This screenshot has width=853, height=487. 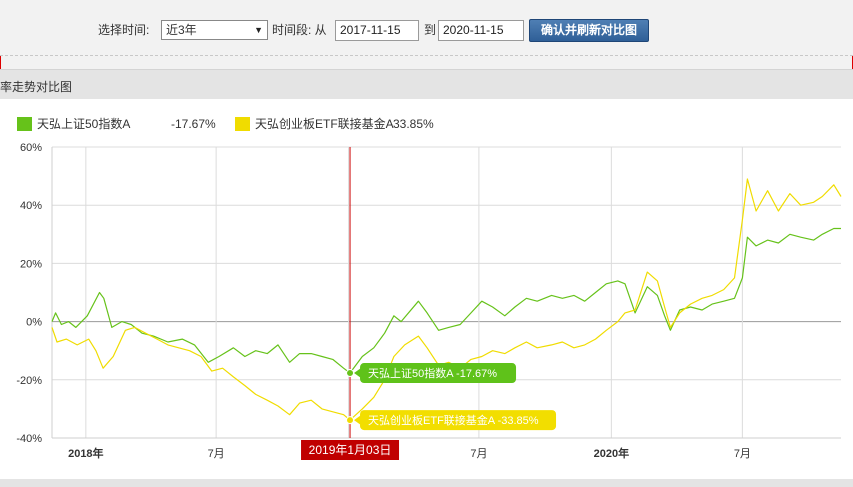 I want to click on tooltip-series-b: 天弘创业板ETF联接基金A -33.85%, so click(x=455, y=420).